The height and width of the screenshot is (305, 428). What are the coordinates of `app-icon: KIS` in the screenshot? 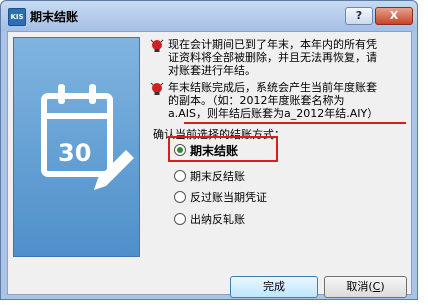 It's located at (17, 17).